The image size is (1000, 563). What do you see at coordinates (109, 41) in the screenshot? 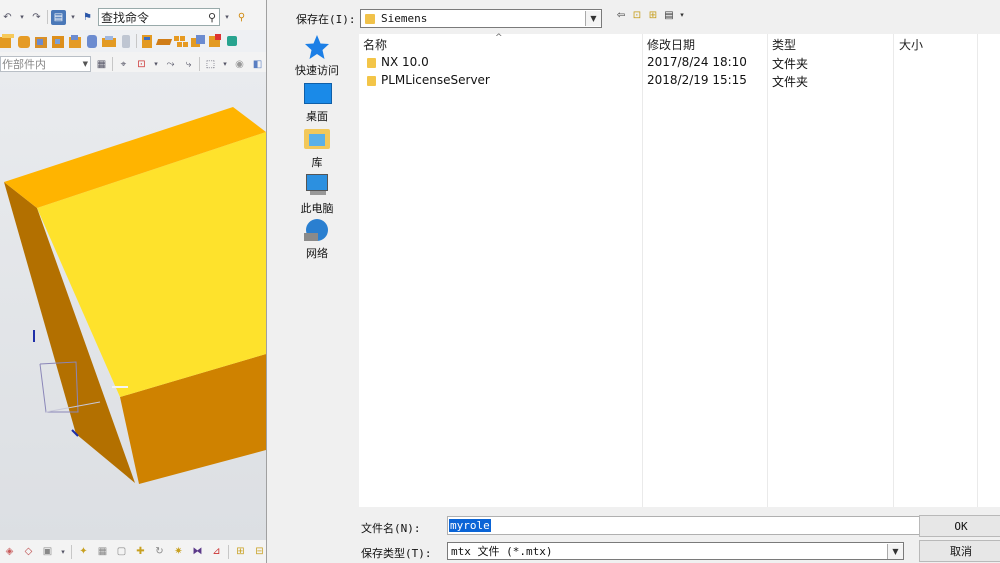
I see `pocket-icon` at bounding box center [109, 41].